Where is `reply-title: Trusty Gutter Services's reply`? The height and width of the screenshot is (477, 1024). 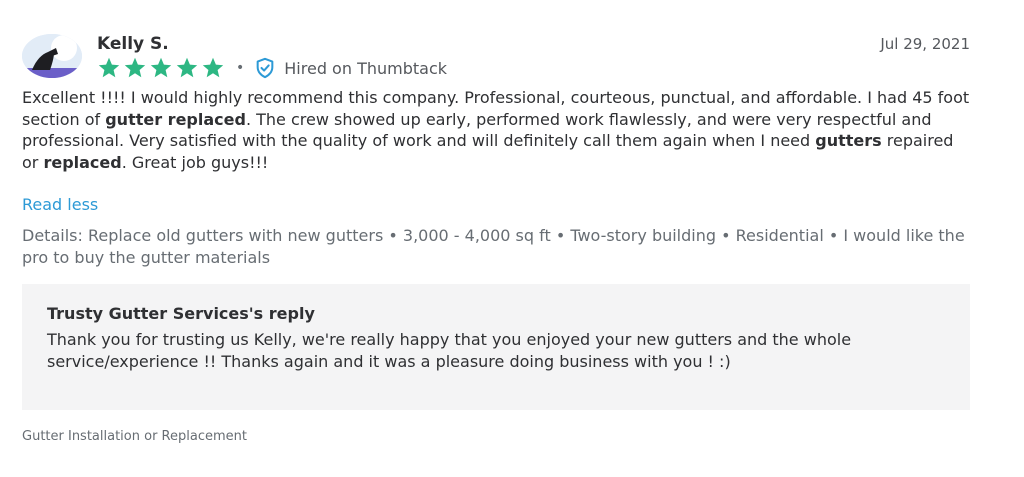
reply-title: Trusty Gutter Services's reply is located at coordinates (181, 313).